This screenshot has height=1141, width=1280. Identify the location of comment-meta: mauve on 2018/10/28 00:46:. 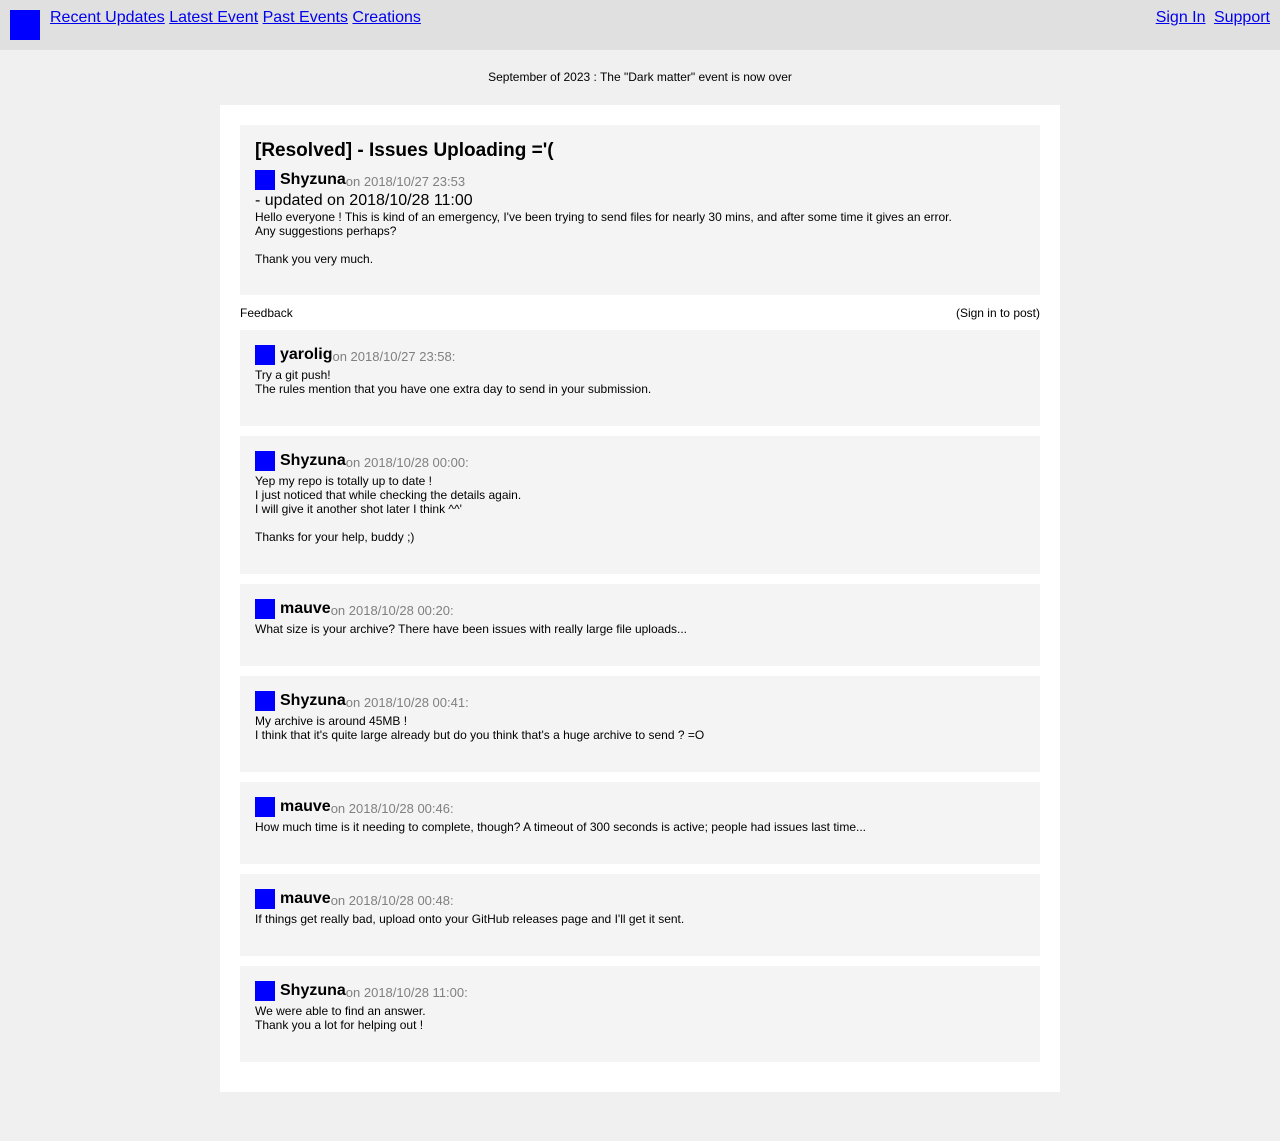
(640, 807).